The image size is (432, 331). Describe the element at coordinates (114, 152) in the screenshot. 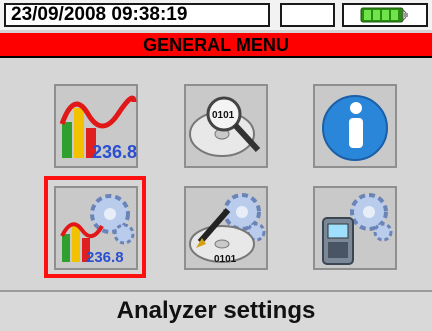

I see `analyzer-value: 236.8` at that location.